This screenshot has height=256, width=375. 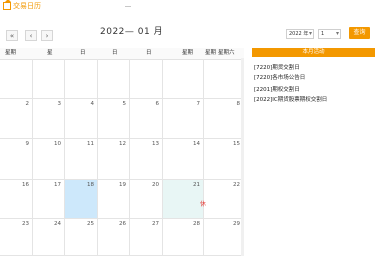 What do you see at coordinates (196, 224) in the screenshot?
I see `day-number: 28` at bounding box center [196, 224].